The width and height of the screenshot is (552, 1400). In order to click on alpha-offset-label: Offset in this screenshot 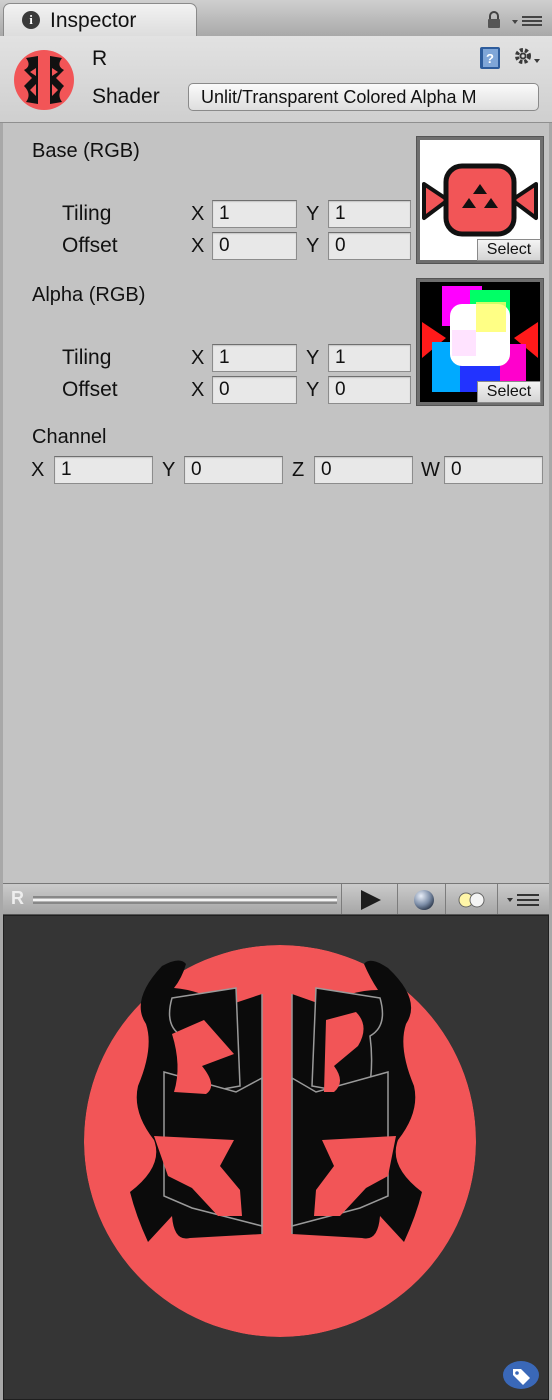, I will do `click(90, 389)`.